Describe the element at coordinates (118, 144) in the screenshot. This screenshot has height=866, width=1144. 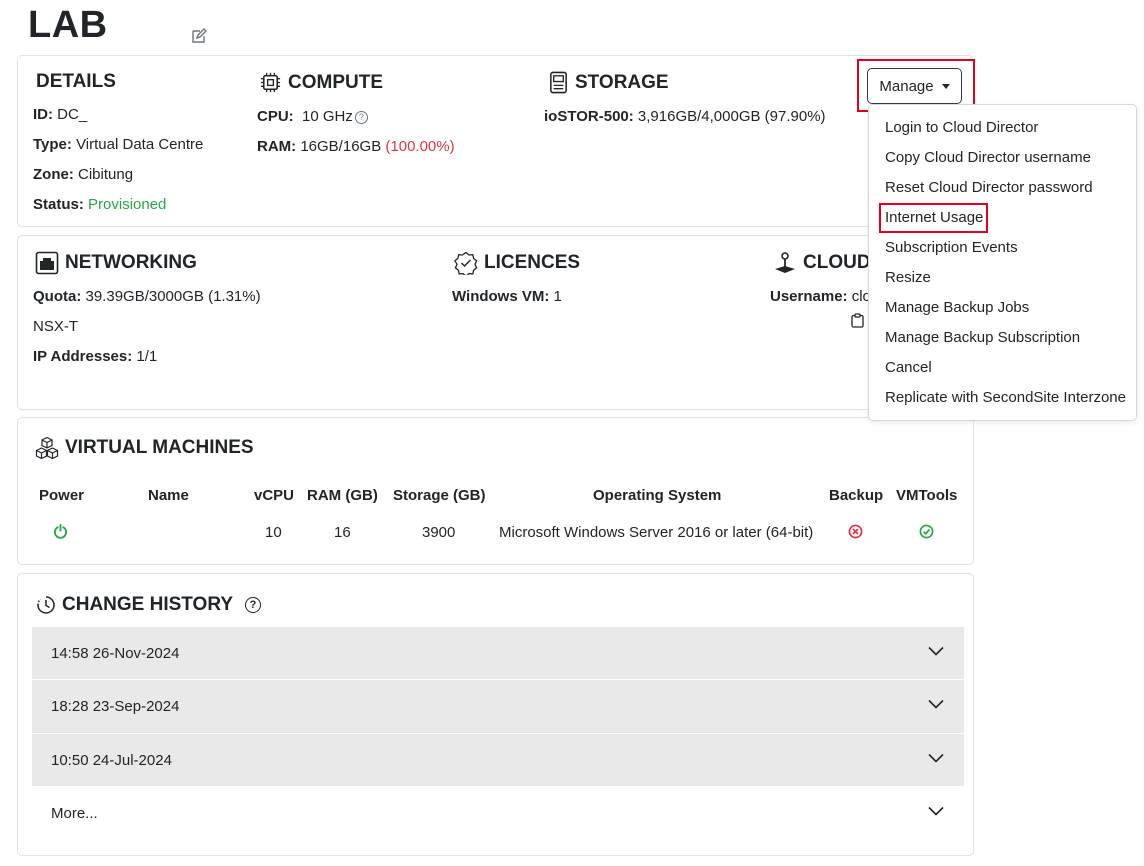
I see `details-type: Type: Virtual Data Centre` at that location.